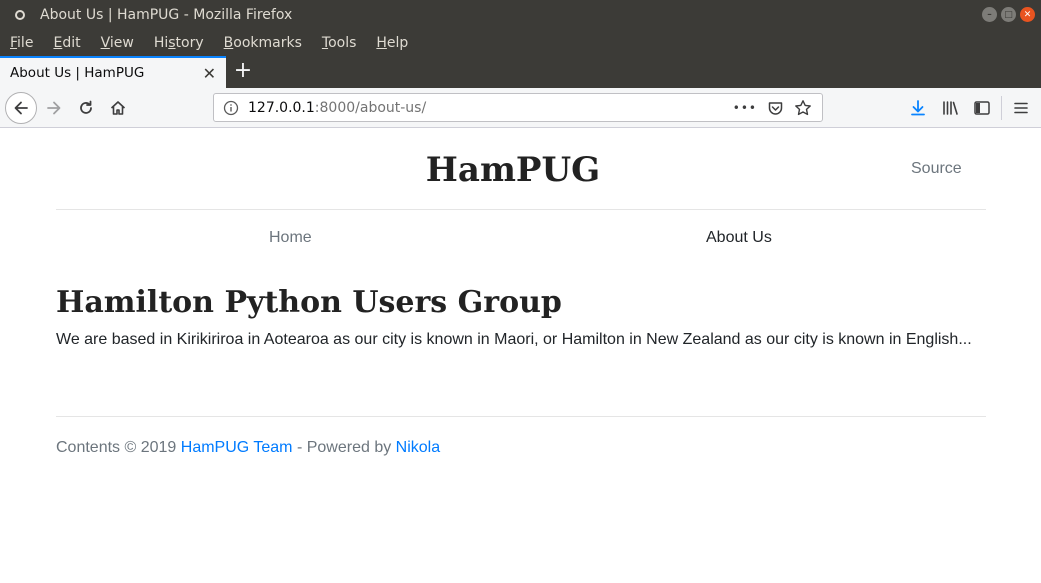 The image size is (1041, 583). Describe the element at coordinates (513, 170) in the screenshot. I see `site-title: HamPUG` at that location.